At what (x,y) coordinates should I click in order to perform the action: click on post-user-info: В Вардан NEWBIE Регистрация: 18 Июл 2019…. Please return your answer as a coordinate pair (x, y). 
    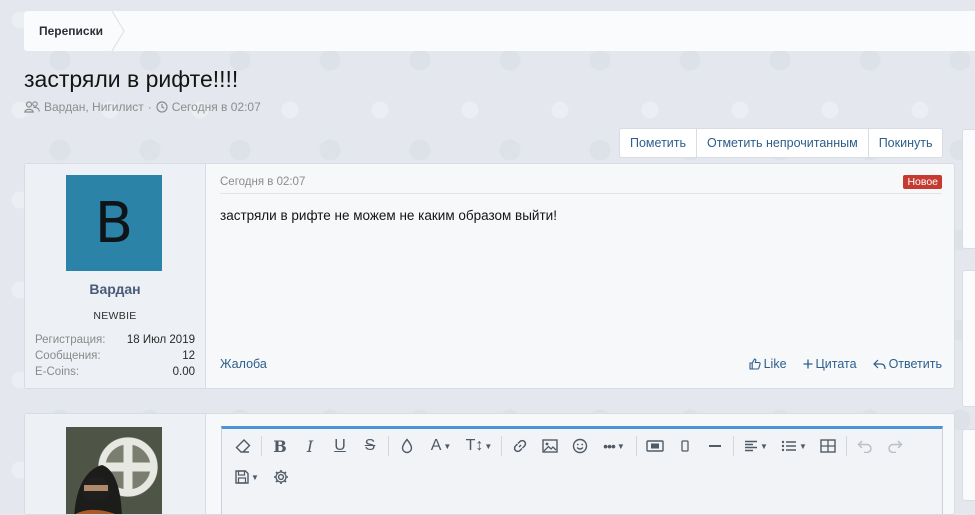
    Looking at the image, I should click on (115, 276).